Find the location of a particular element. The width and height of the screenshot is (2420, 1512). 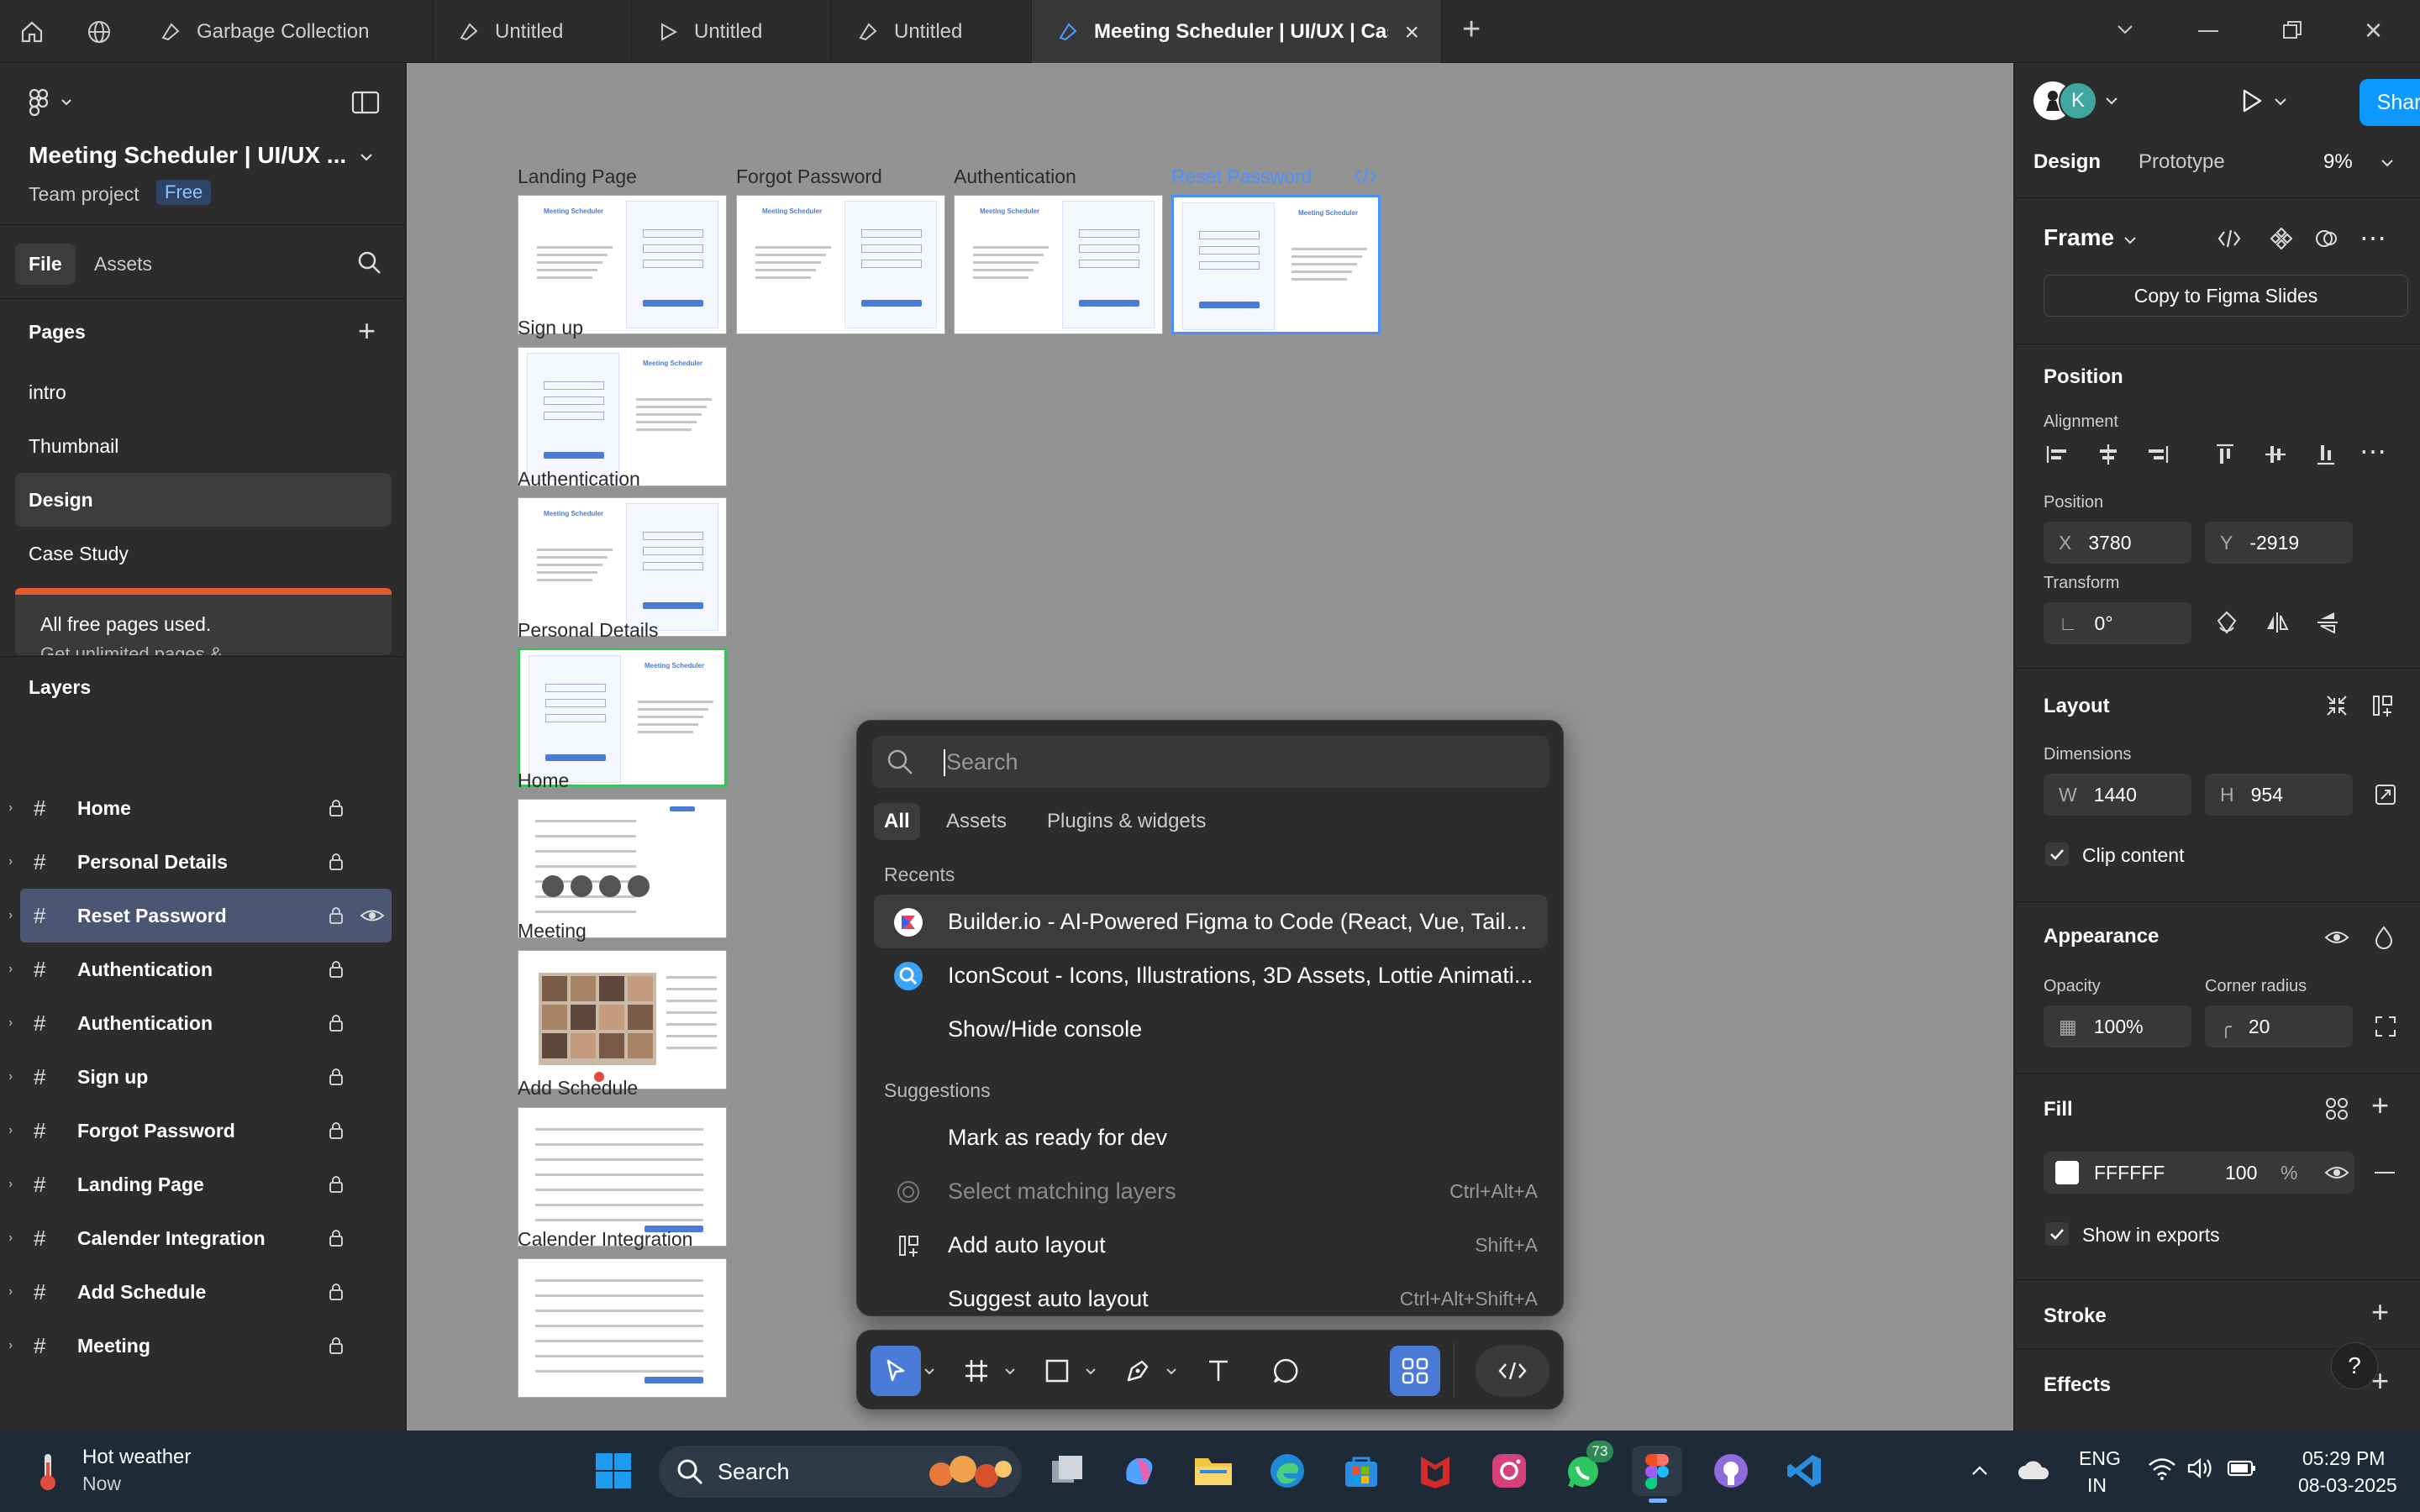

frame-label: Meeting is located at coordinates (552, 931).